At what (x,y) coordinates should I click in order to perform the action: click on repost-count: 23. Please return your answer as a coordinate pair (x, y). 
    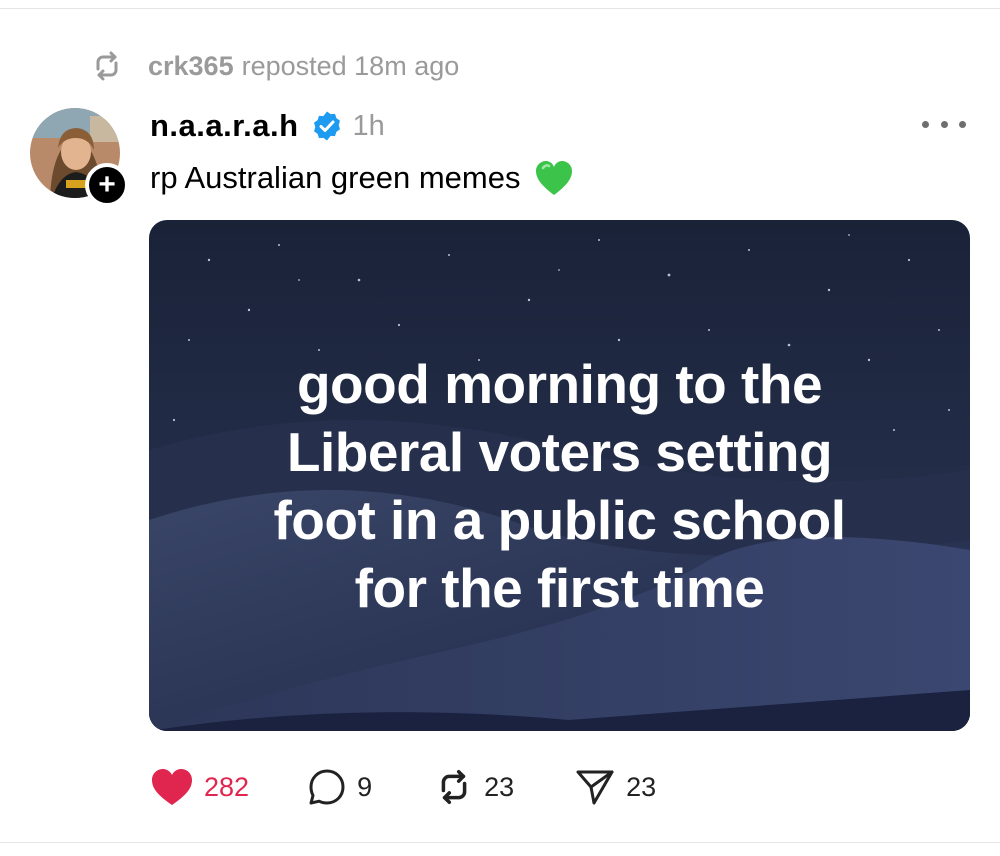
    Looking at the image, I should click on (499, 786).